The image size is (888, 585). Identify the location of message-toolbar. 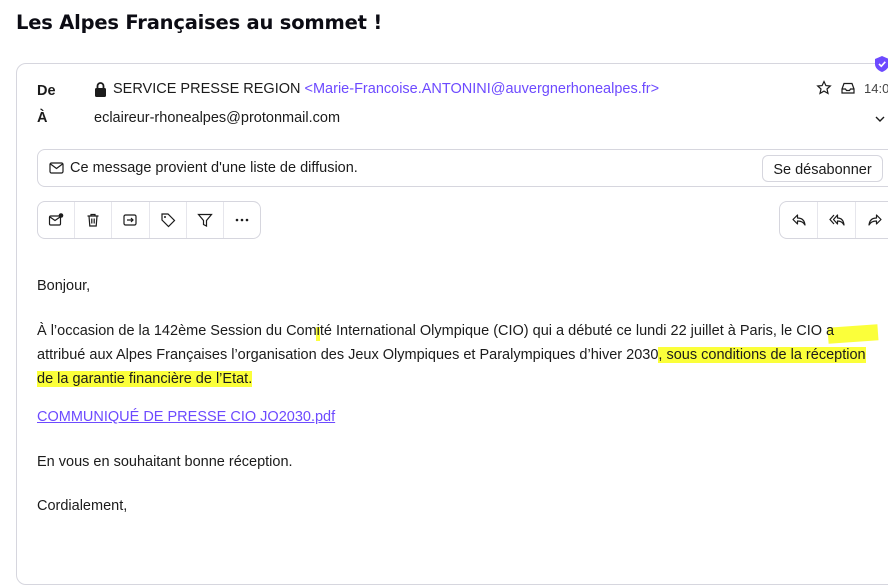
(149, 220).